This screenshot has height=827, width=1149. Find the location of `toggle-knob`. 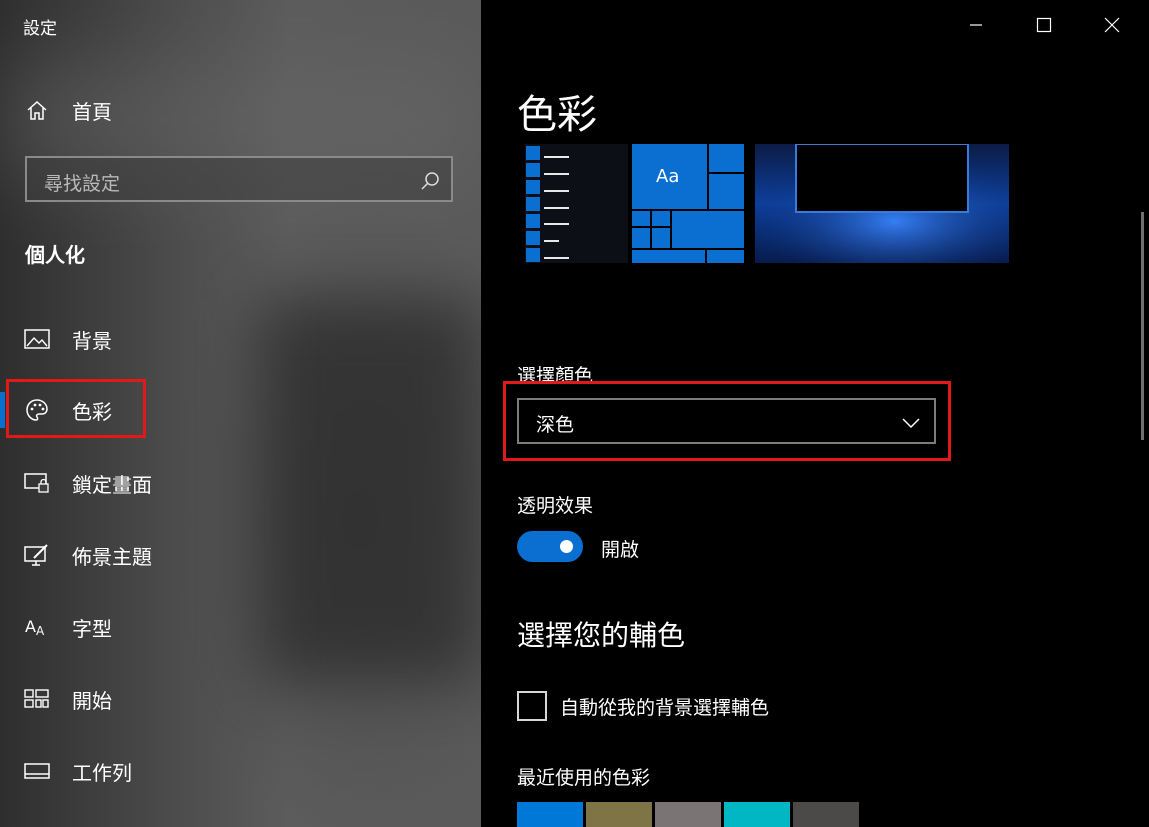

toggle-knob is located at coordinates (566, 546).